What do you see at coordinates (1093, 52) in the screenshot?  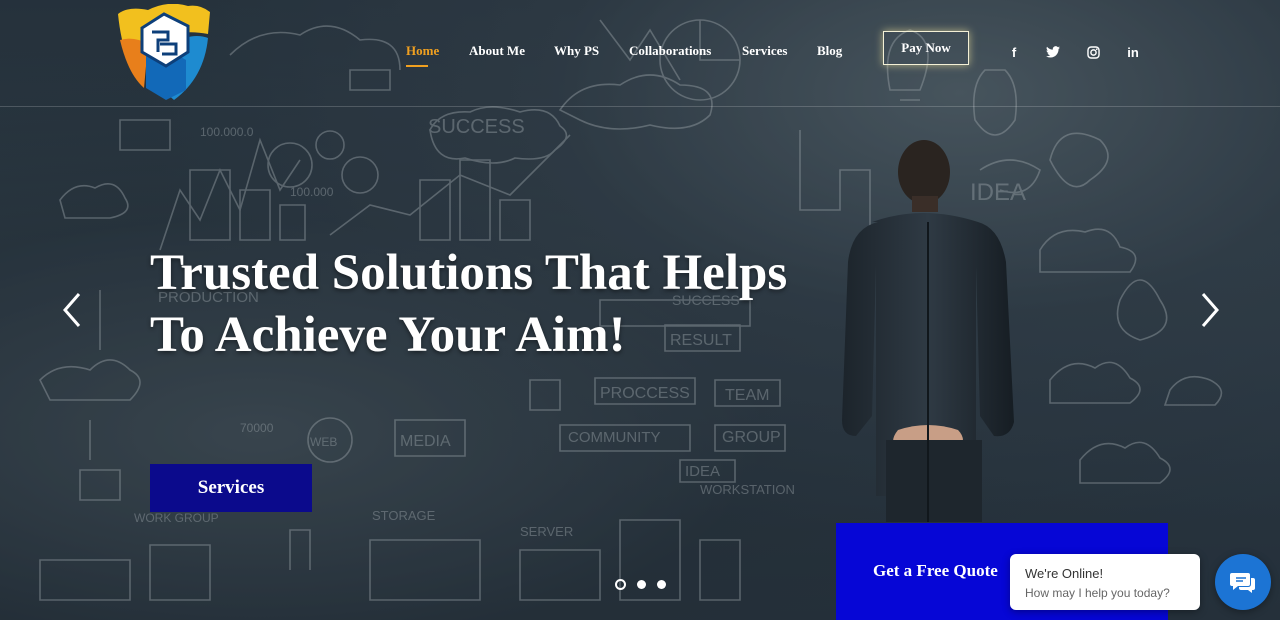 I see `instagram-icon` at bounding box center [1093, 52].